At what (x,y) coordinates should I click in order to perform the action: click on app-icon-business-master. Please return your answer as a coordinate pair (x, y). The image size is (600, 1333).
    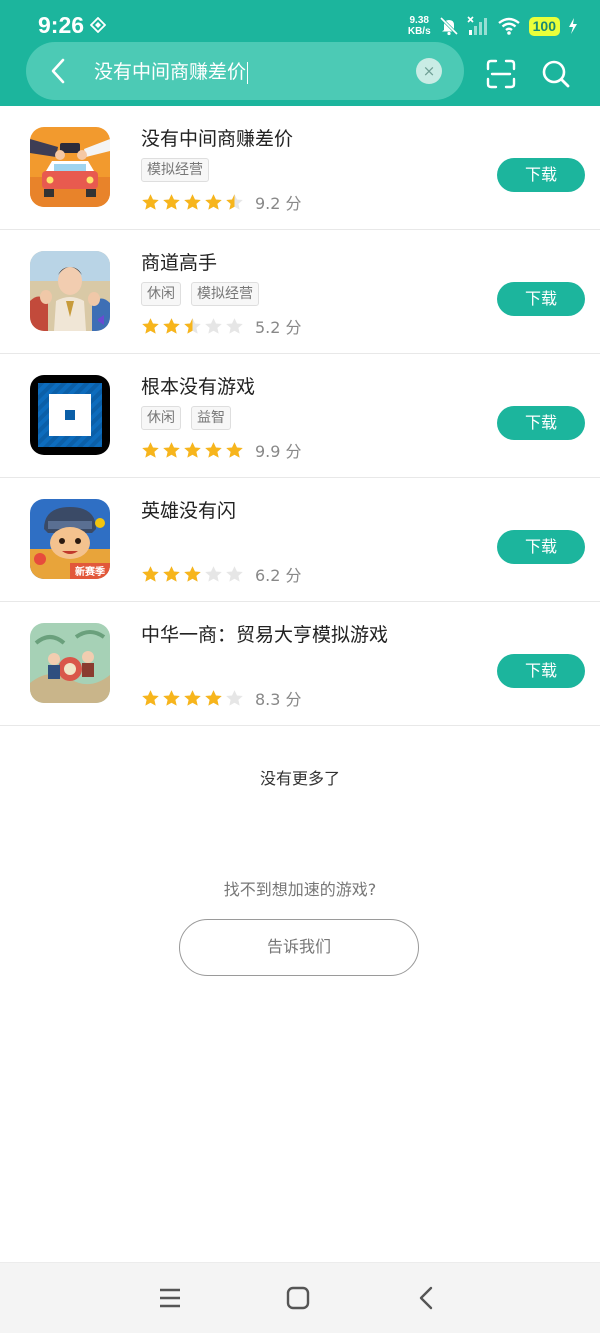
    Looking at the image, I should click on (70, 291).